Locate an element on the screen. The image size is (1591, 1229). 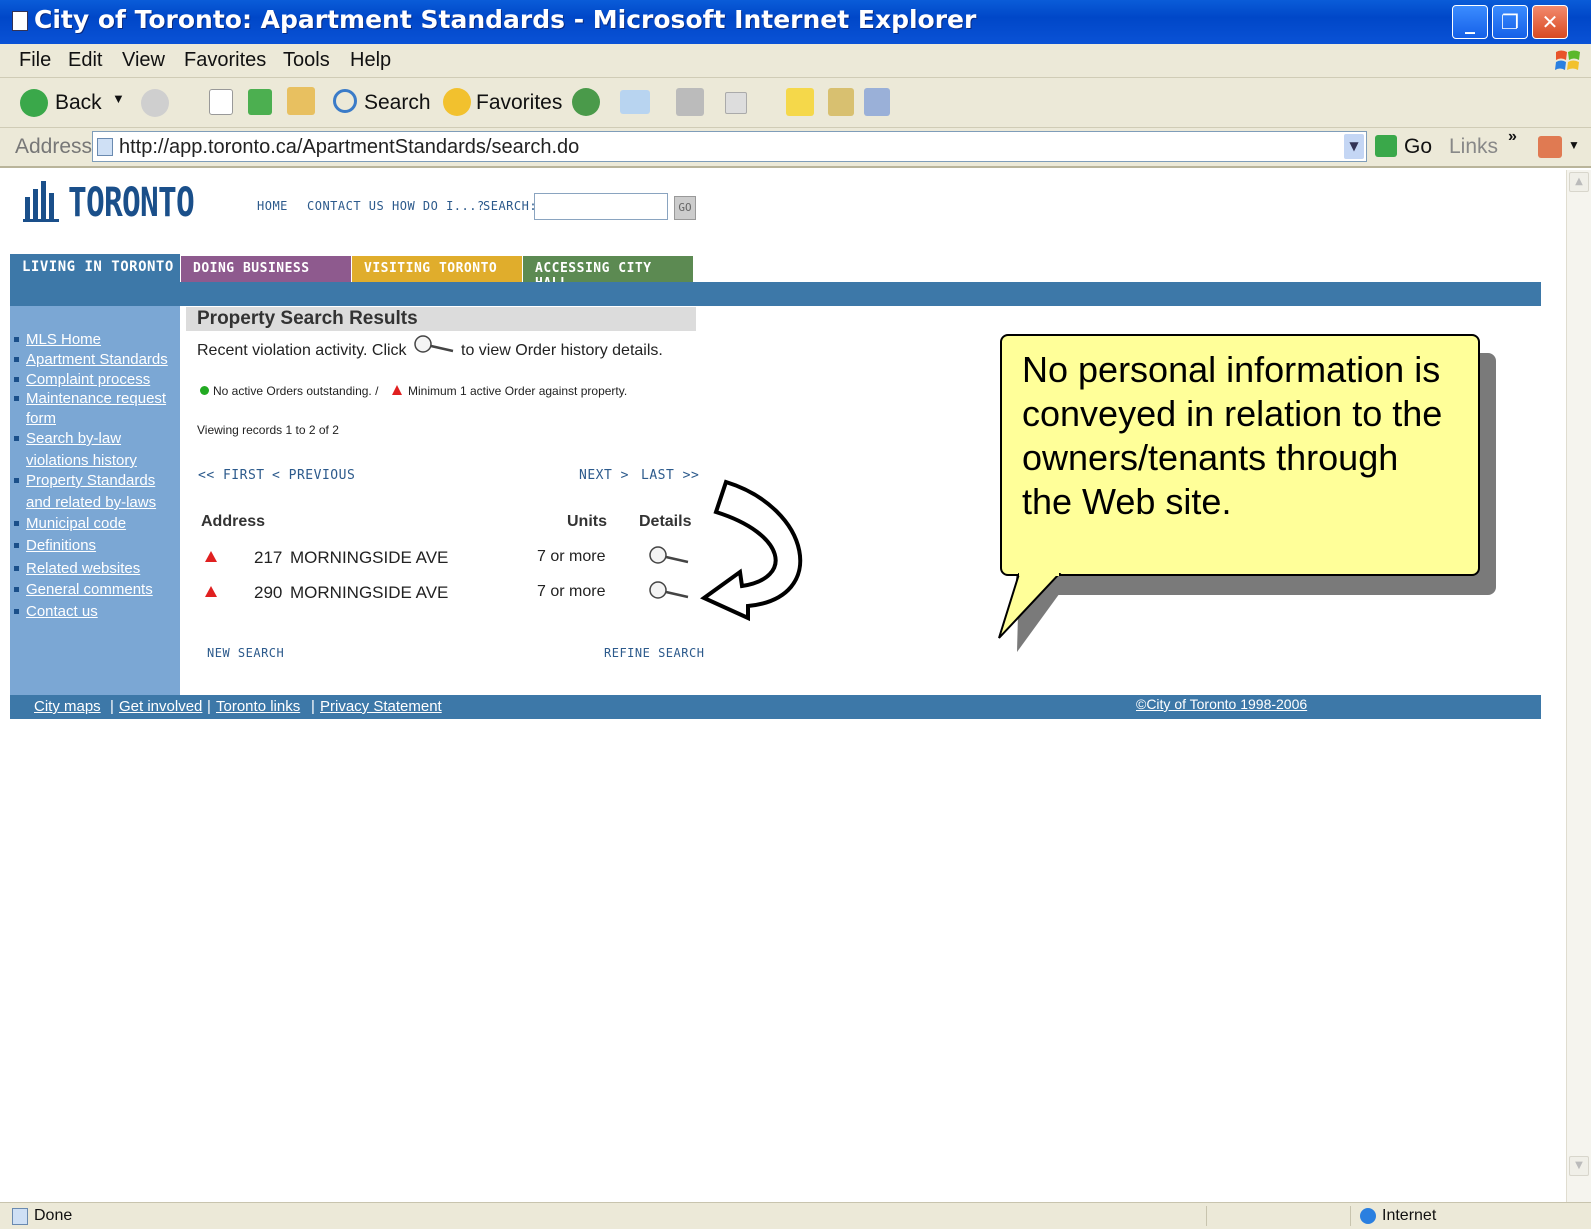
minimize-button: _ is located at coordinates (1470, 22).